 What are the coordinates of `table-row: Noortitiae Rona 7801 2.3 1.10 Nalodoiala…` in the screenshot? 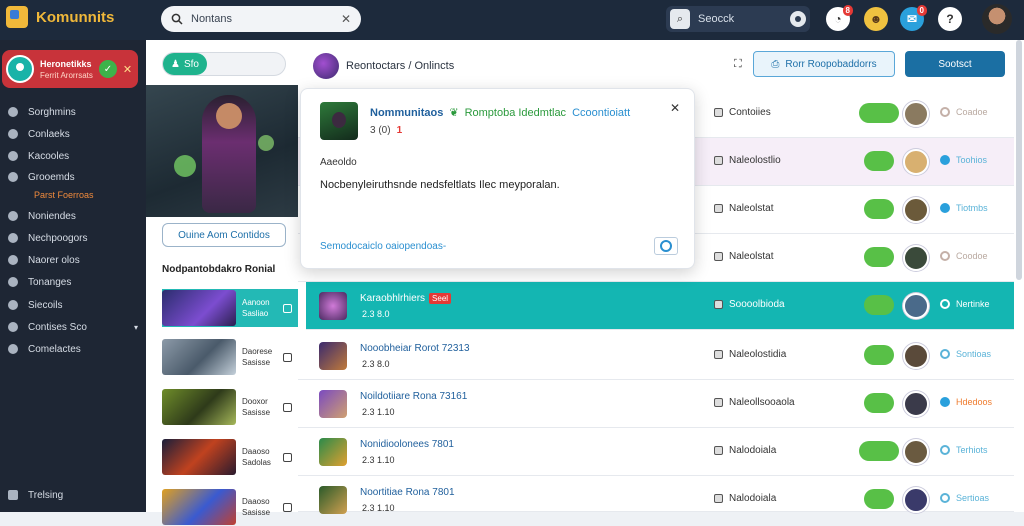 It's located at (656, 495).